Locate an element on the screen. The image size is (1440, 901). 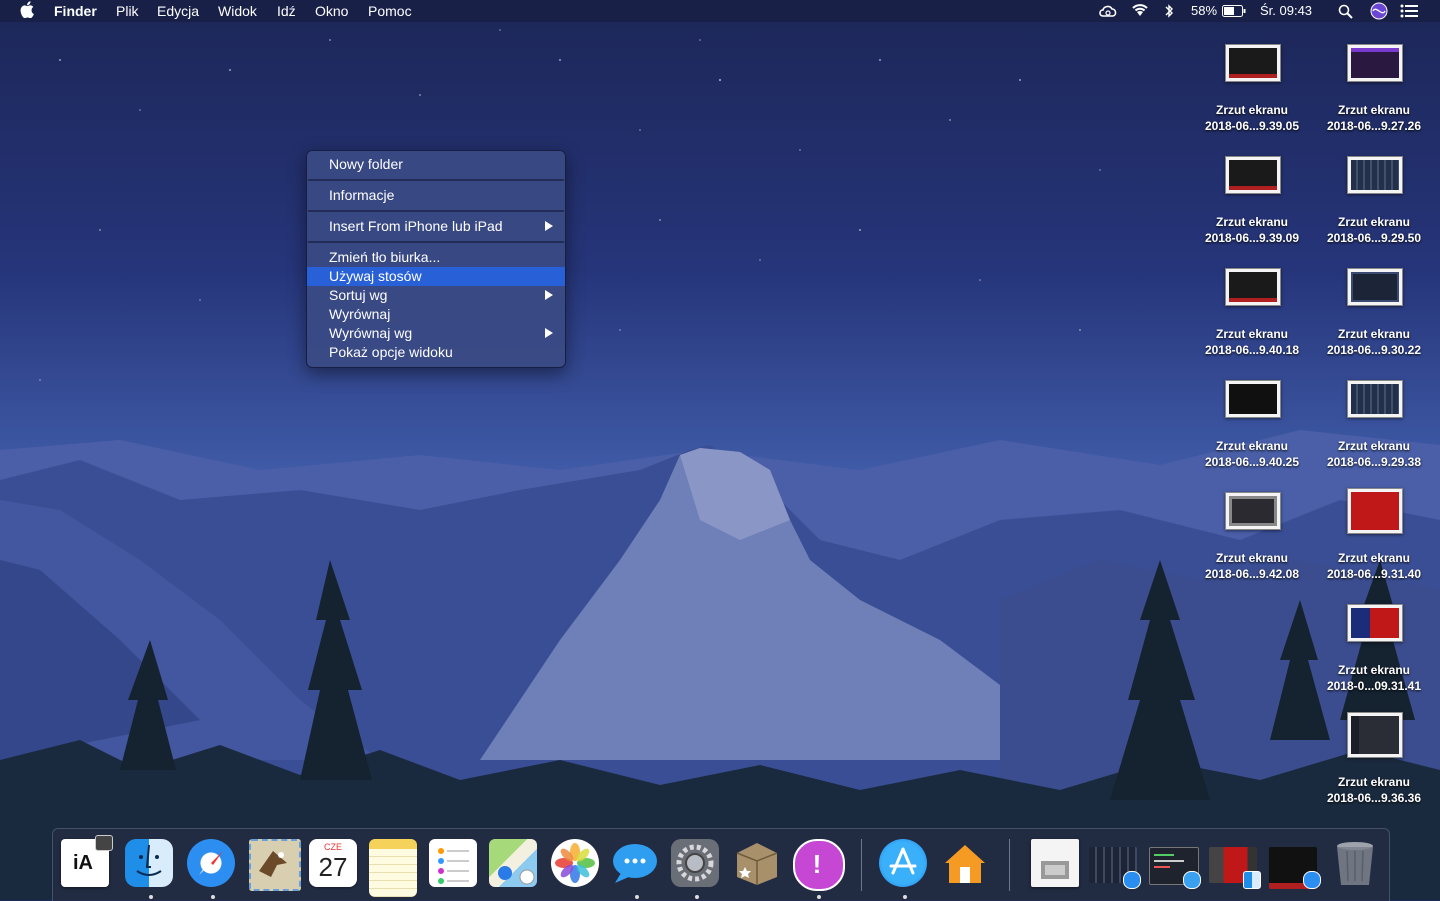
display-badge-icon is located at coordinates (104, 843).